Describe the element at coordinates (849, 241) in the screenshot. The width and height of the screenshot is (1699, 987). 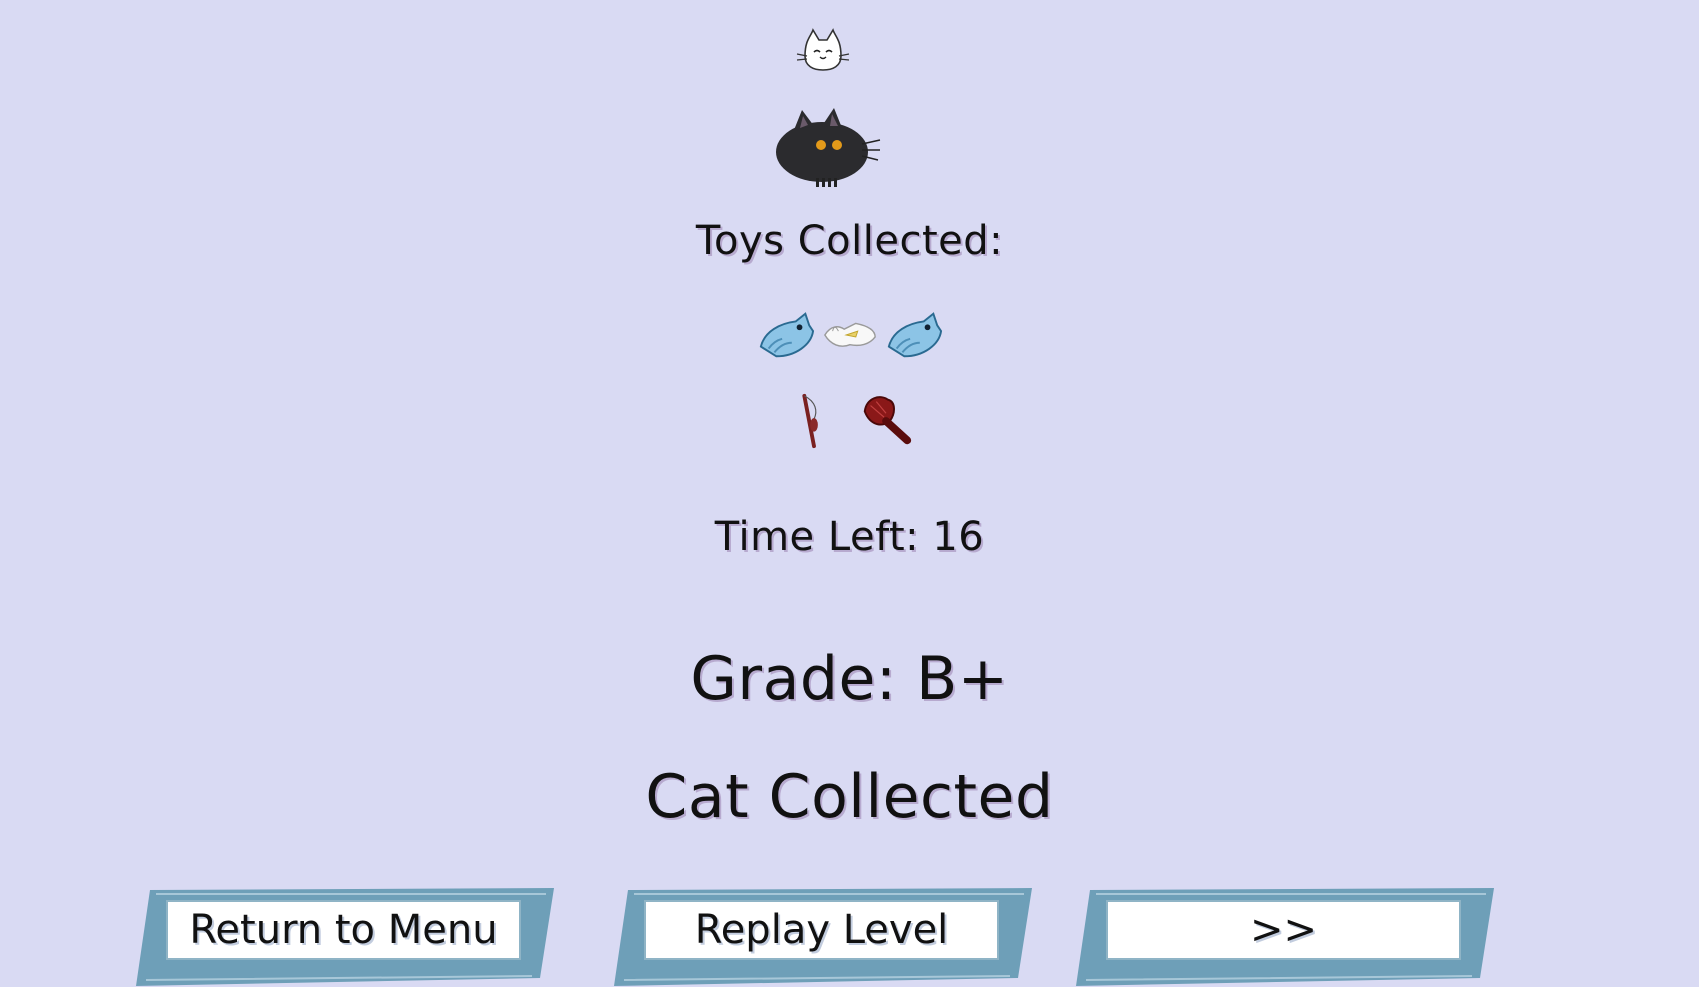
I see `toys-collected-heading: Toys Collected:` at that location.